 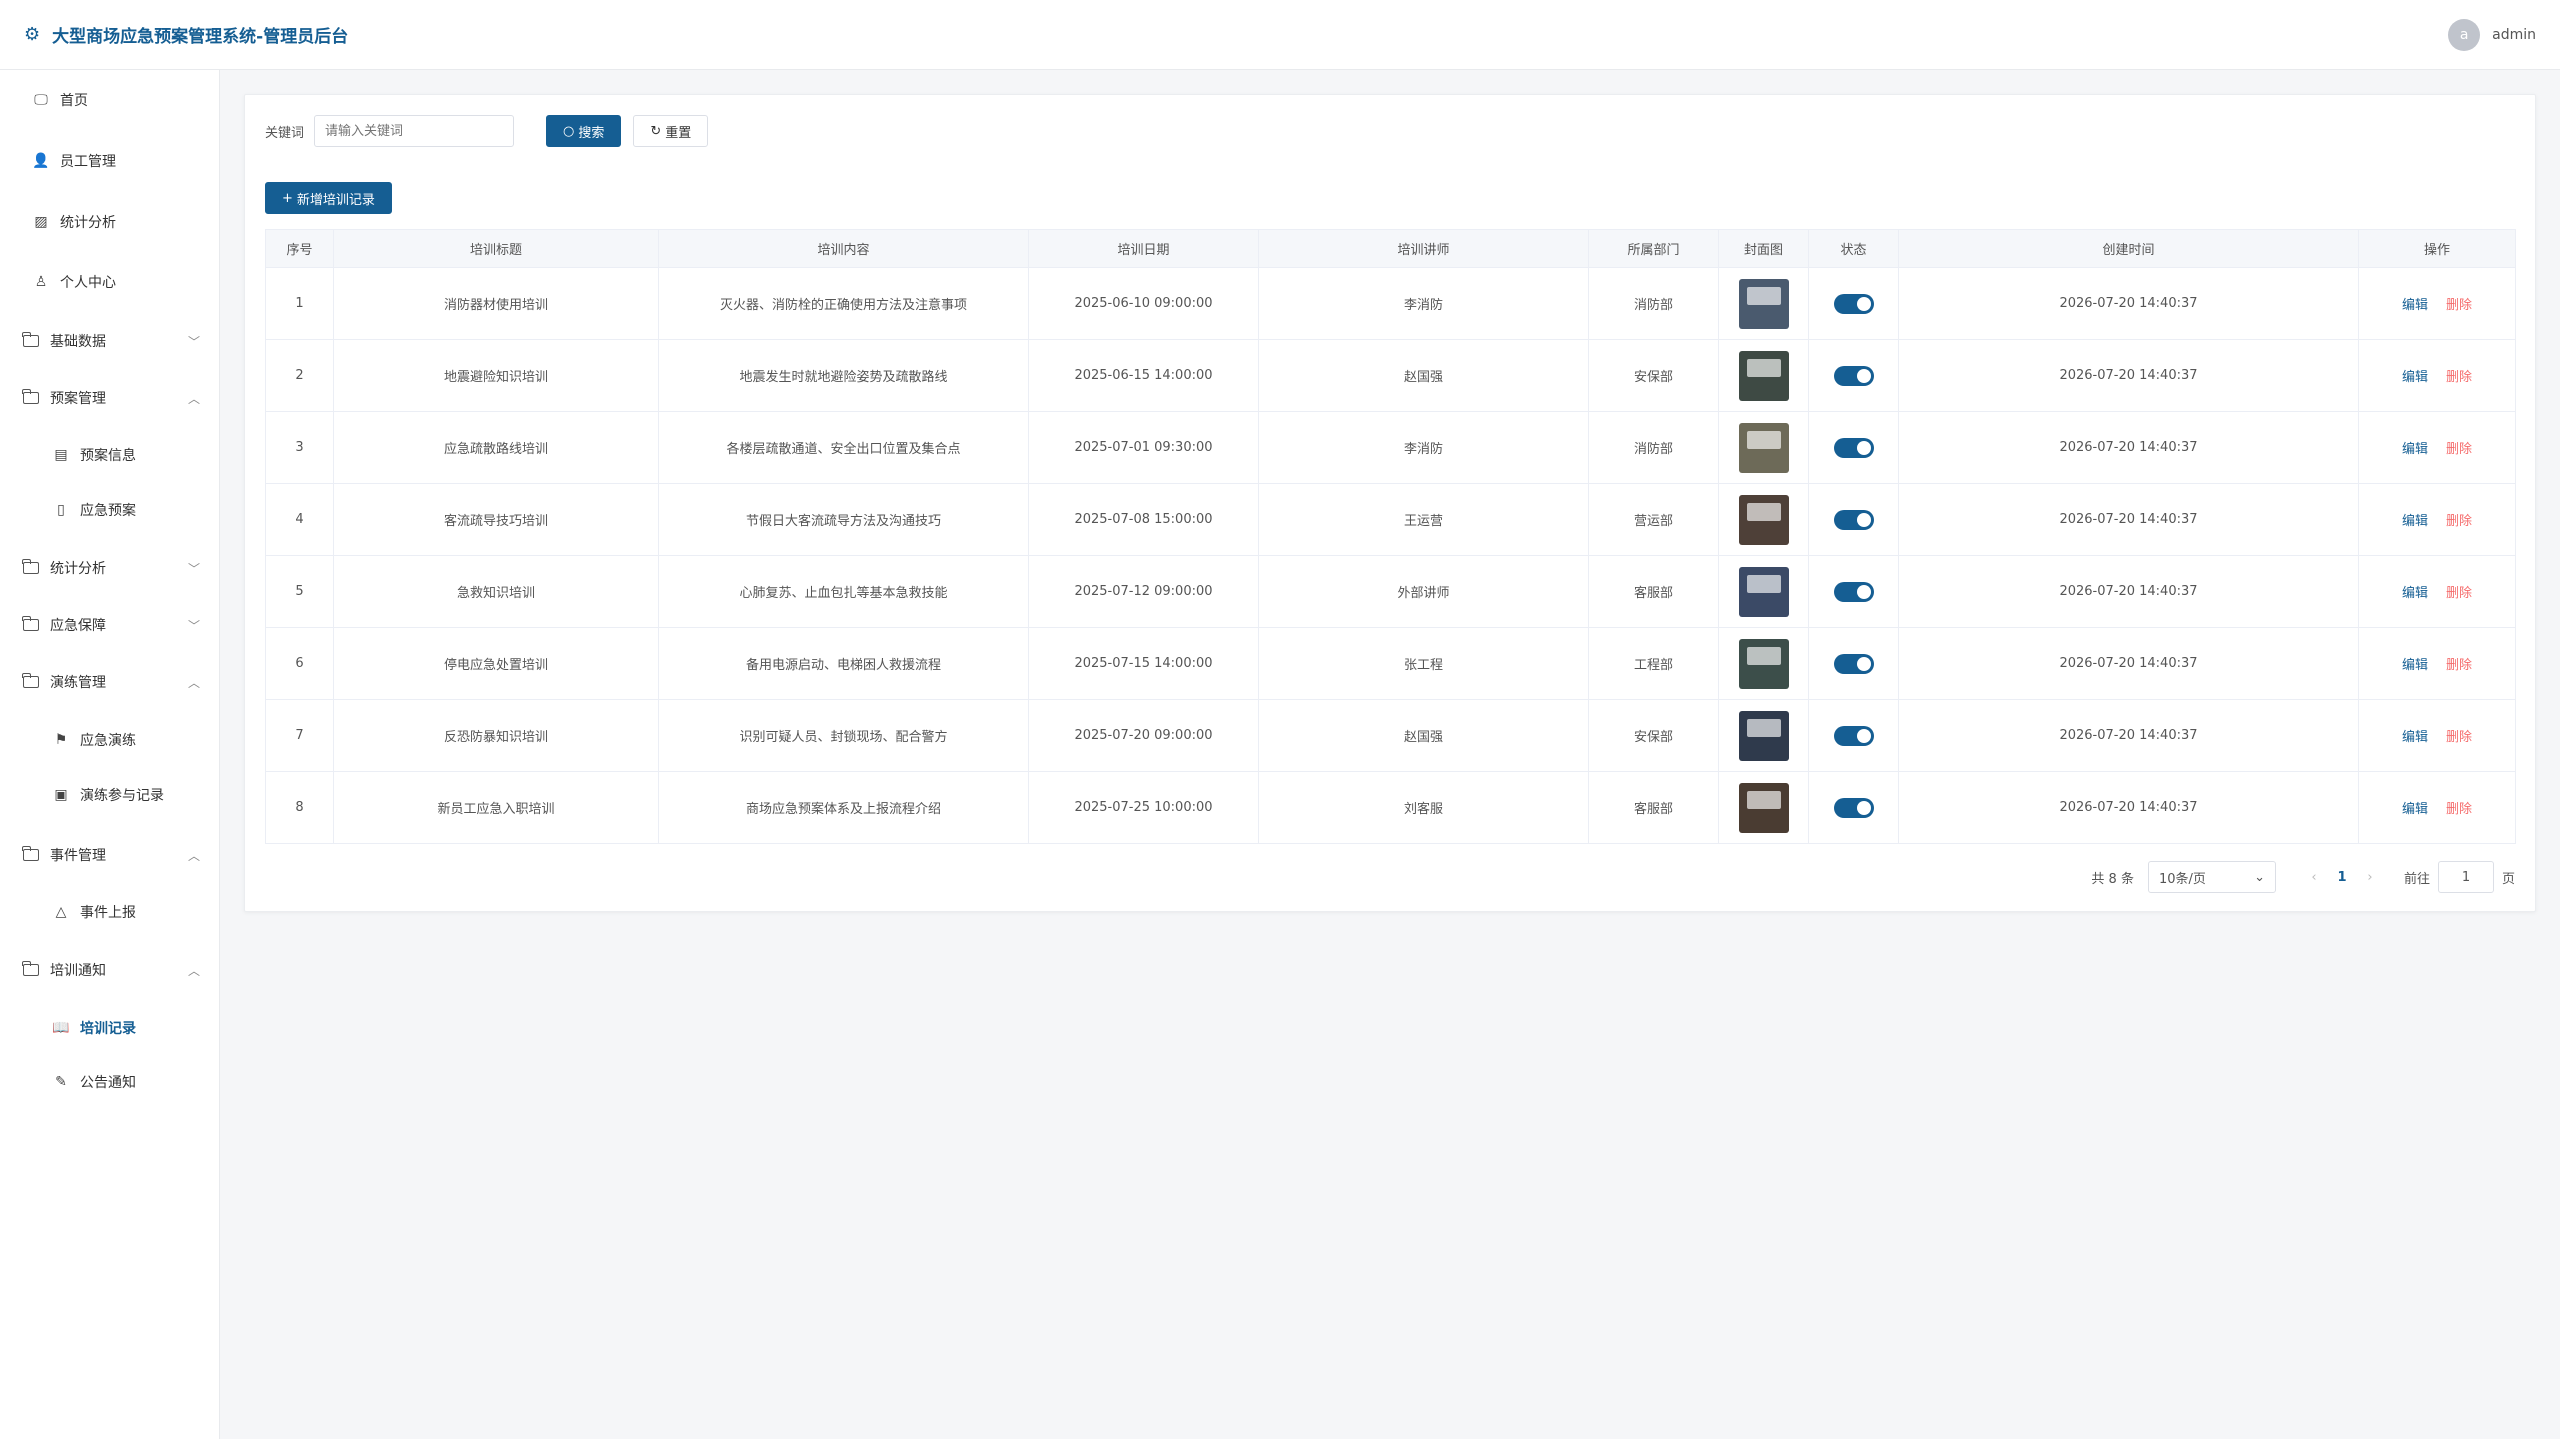 What do you see at coordinates (110, 795) in the screenshot?
I see `sidebar-item-12: ▣ 演练参与记录` at bounding box center [110, 795].